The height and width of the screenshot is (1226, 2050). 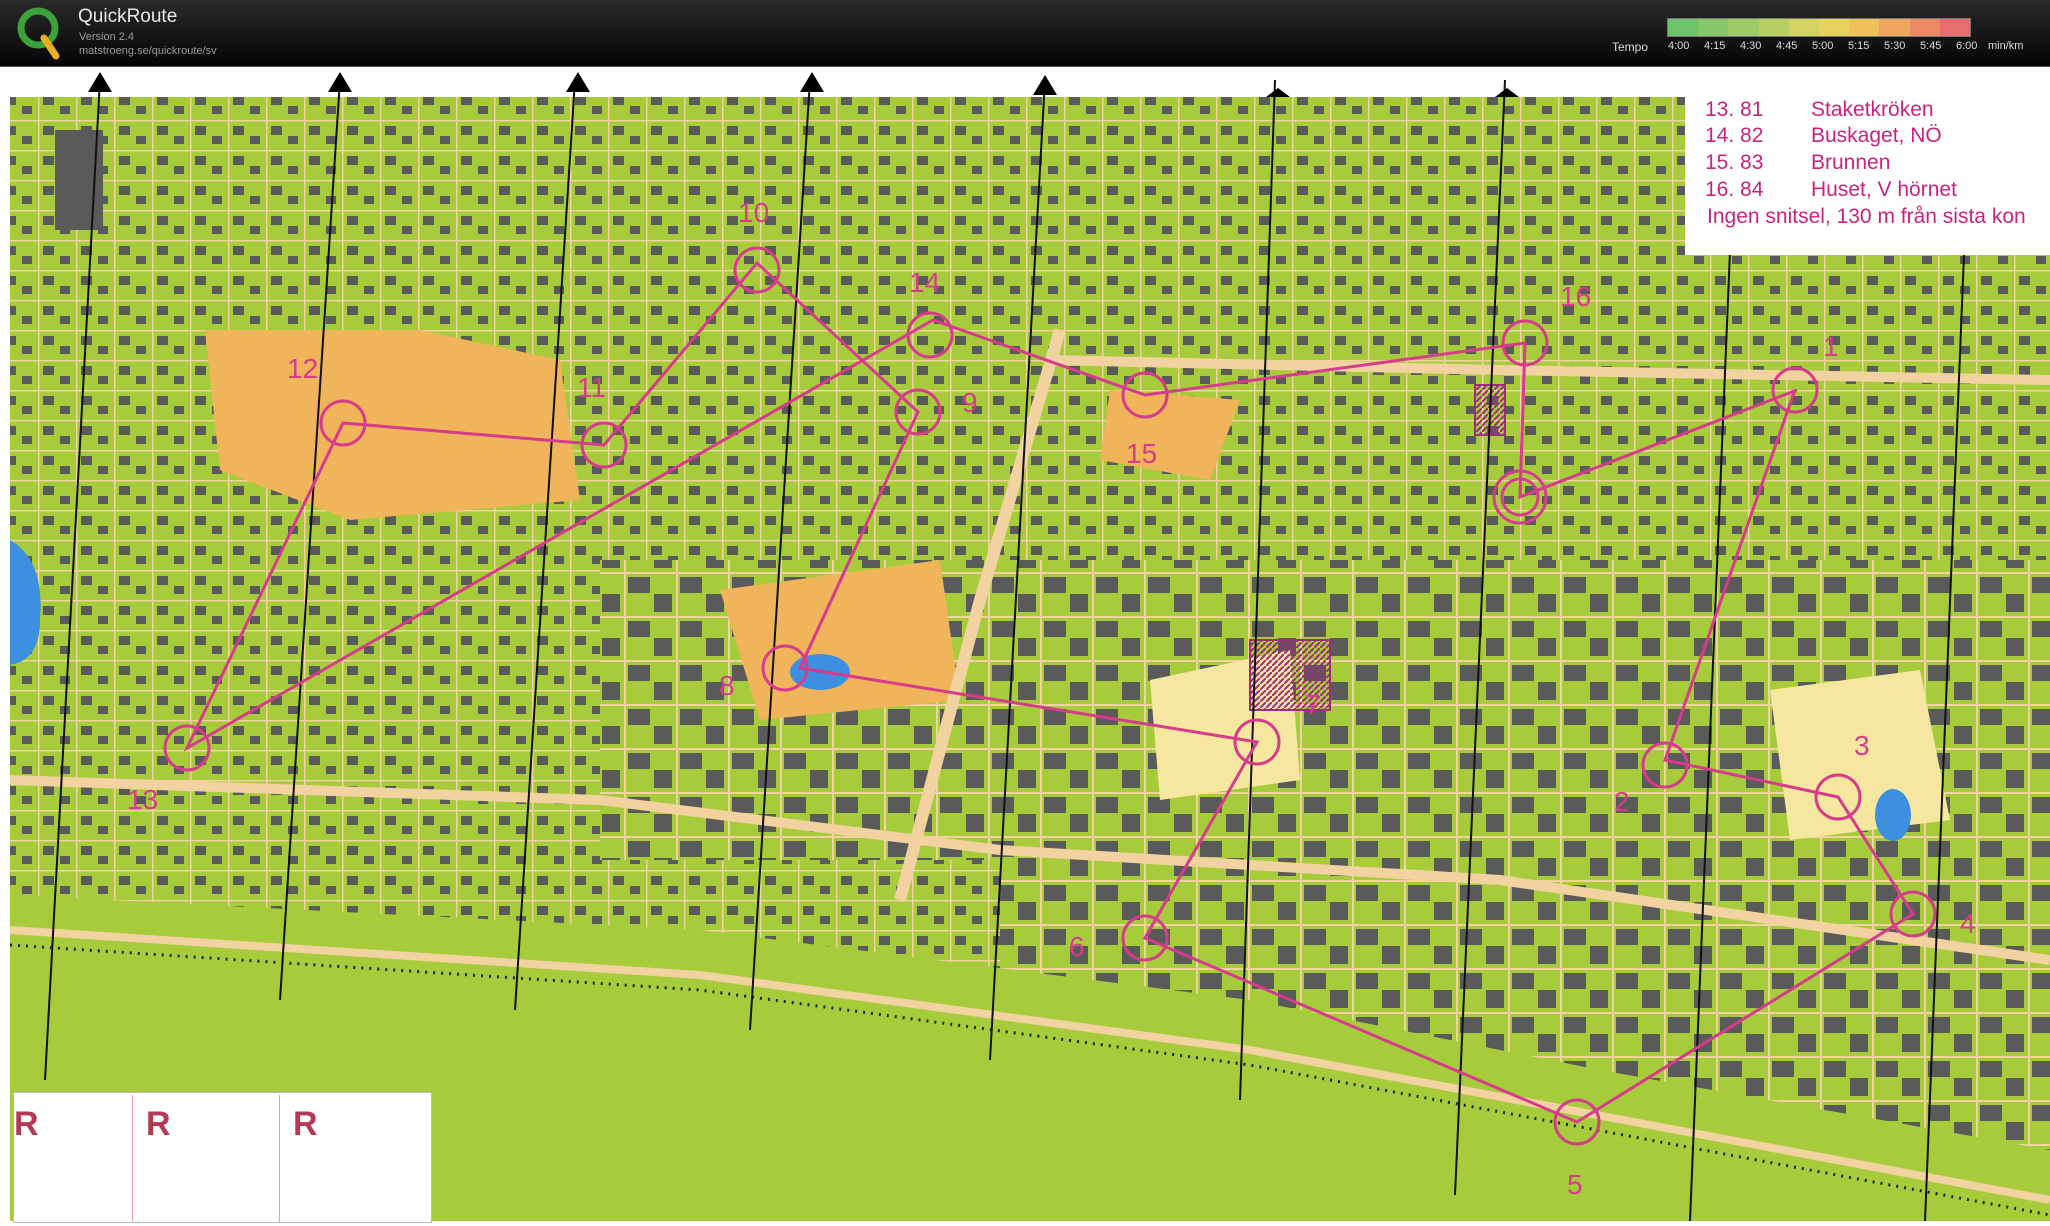 I want to click on control-label-7: 7, so click(x=1313, y=704).